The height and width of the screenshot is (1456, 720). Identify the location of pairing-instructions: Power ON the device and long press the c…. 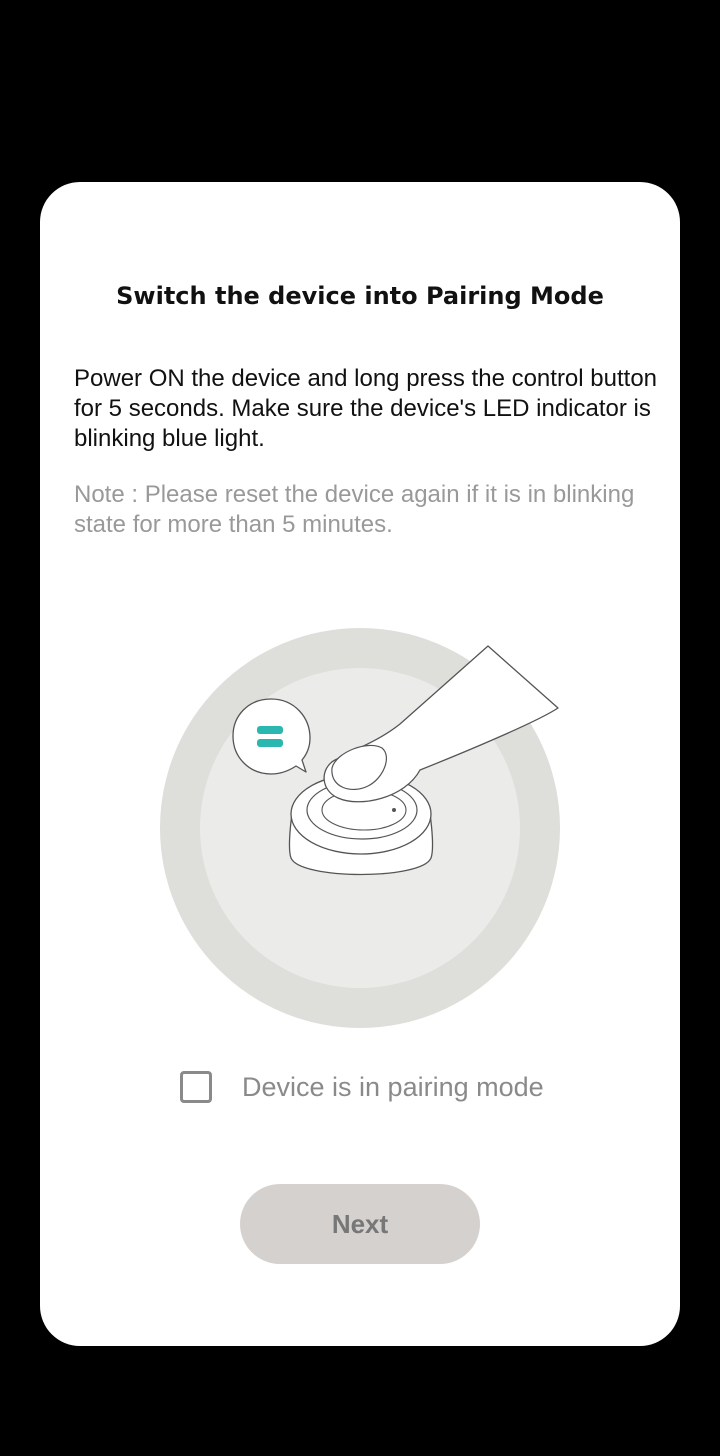
(366, 408).